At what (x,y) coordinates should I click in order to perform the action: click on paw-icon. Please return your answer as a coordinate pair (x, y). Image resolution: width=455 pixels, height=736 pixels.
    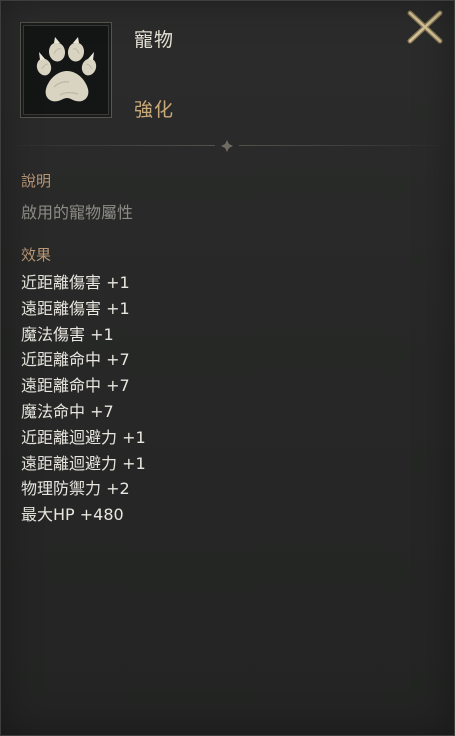
    Looking at the image, I should click on (66, 69).